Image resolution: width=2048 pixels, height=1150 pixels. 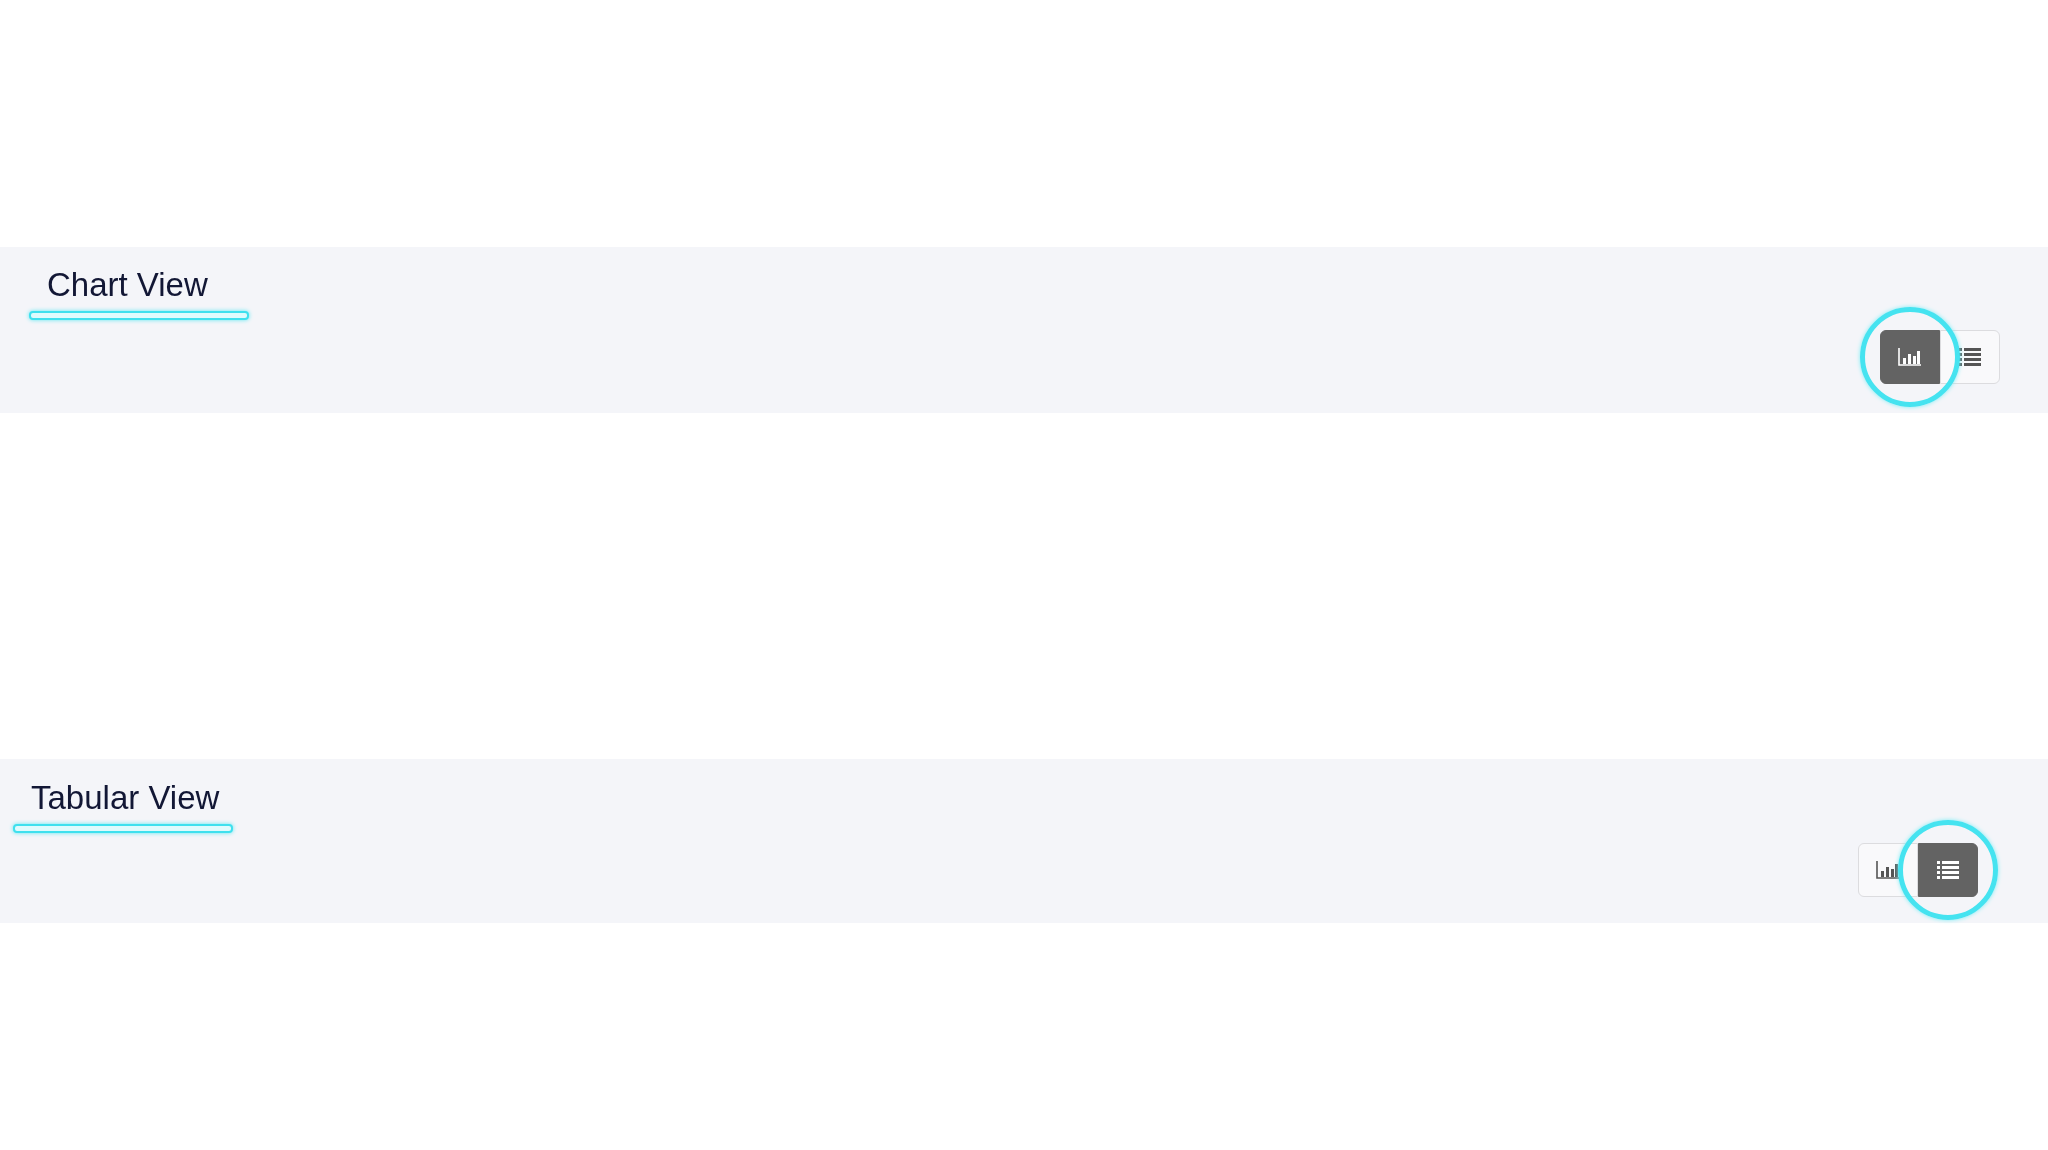 I want to click on chart-view-button, so click(x=1910, y=357).